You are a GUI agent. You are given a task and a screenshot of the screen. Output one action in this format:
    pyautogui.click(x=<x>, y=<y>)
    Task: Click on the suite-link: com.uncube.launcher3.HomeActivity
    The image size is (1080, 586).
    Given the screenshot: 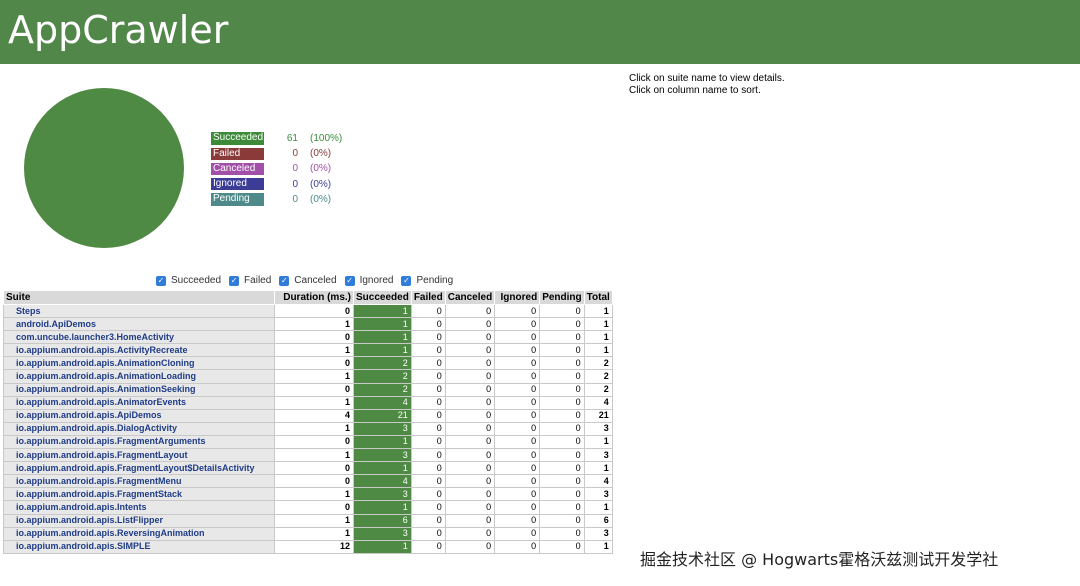 What is the action you would take?
    pyautogui.click(x=139, y=337)
    